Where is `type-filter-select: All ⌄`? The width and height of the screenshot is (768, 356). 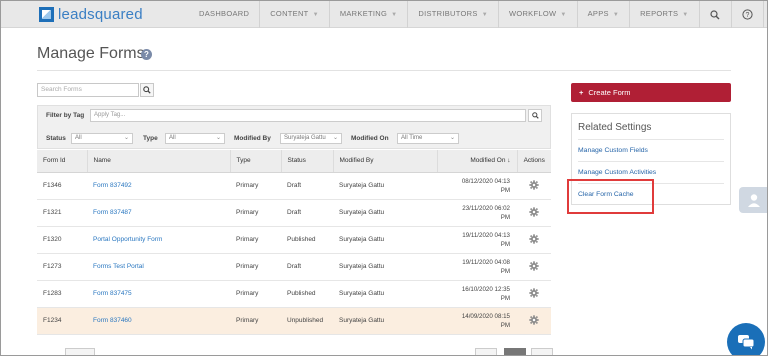
type-filter-select: All ⌄ is located at coordinates (195, 138).